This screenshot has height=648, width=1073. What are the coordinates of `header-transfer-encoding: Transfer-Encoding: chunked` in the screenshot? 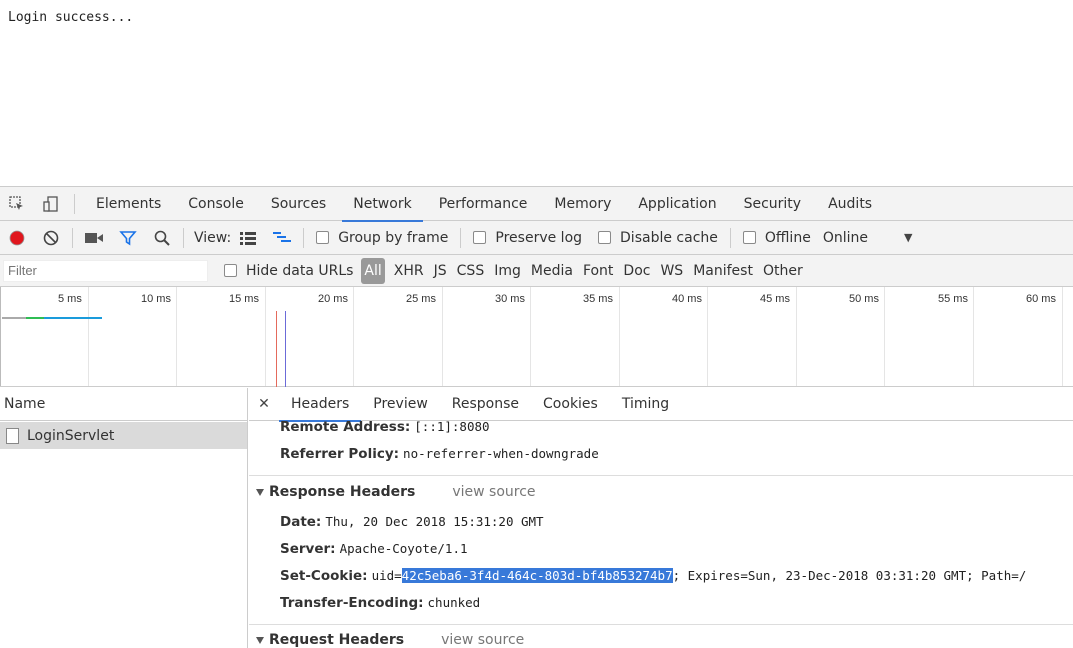 It's located at (380, 603).